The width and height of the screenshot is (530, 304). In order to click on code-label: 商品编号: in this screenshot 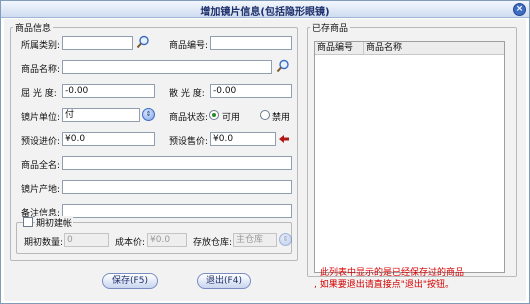, I will do `click(189, 46)`.